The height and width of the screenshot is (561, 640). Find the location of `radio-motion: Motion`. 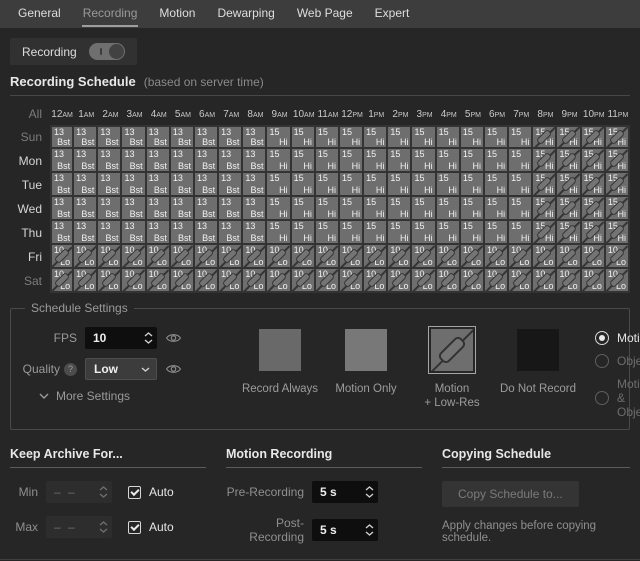

radio-motion: Motion is located at coordinates (617, 338).